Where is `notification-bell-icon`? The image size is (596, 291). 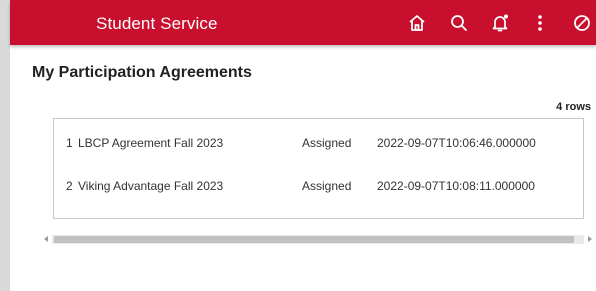 notification-bell-icon is located at coordinates (500, 23).